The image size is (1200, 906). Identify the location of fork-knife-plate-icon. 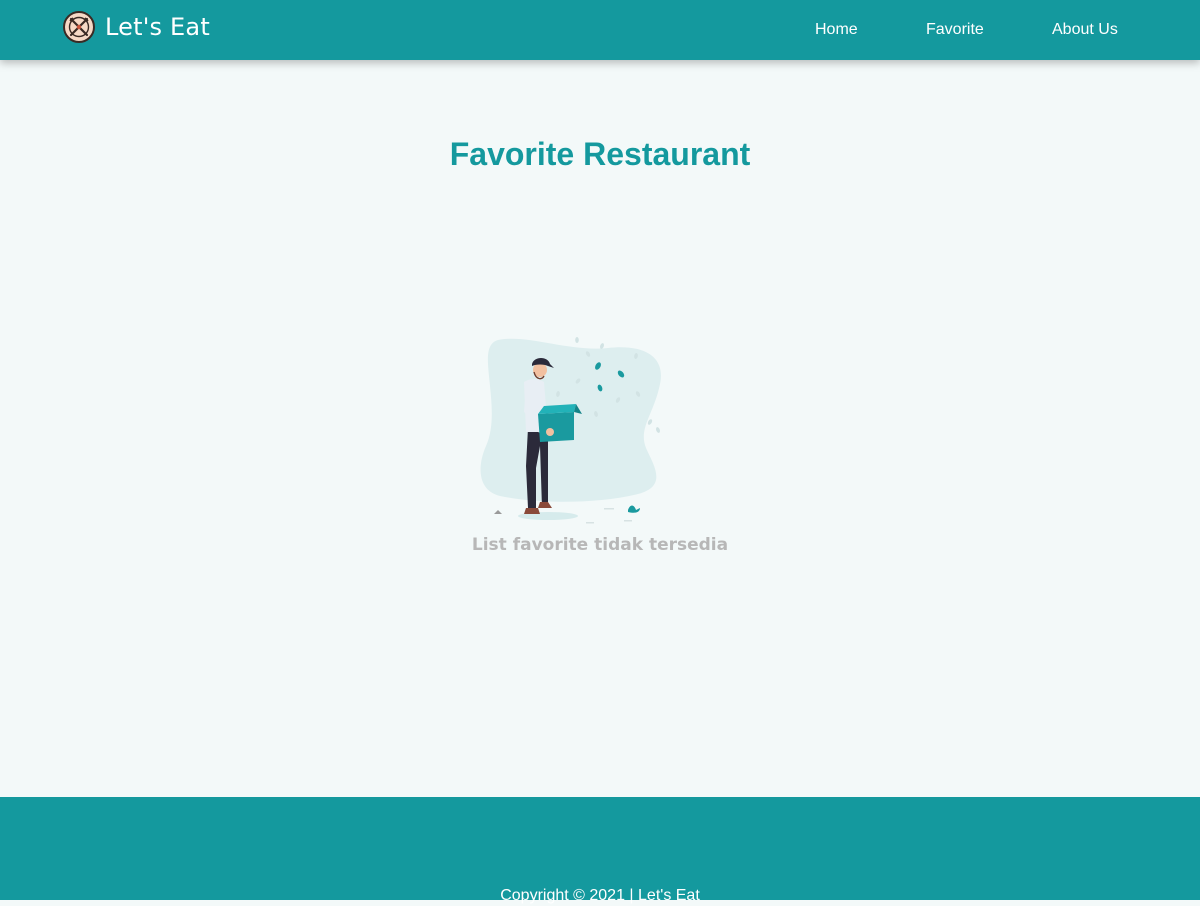
(79, 27).